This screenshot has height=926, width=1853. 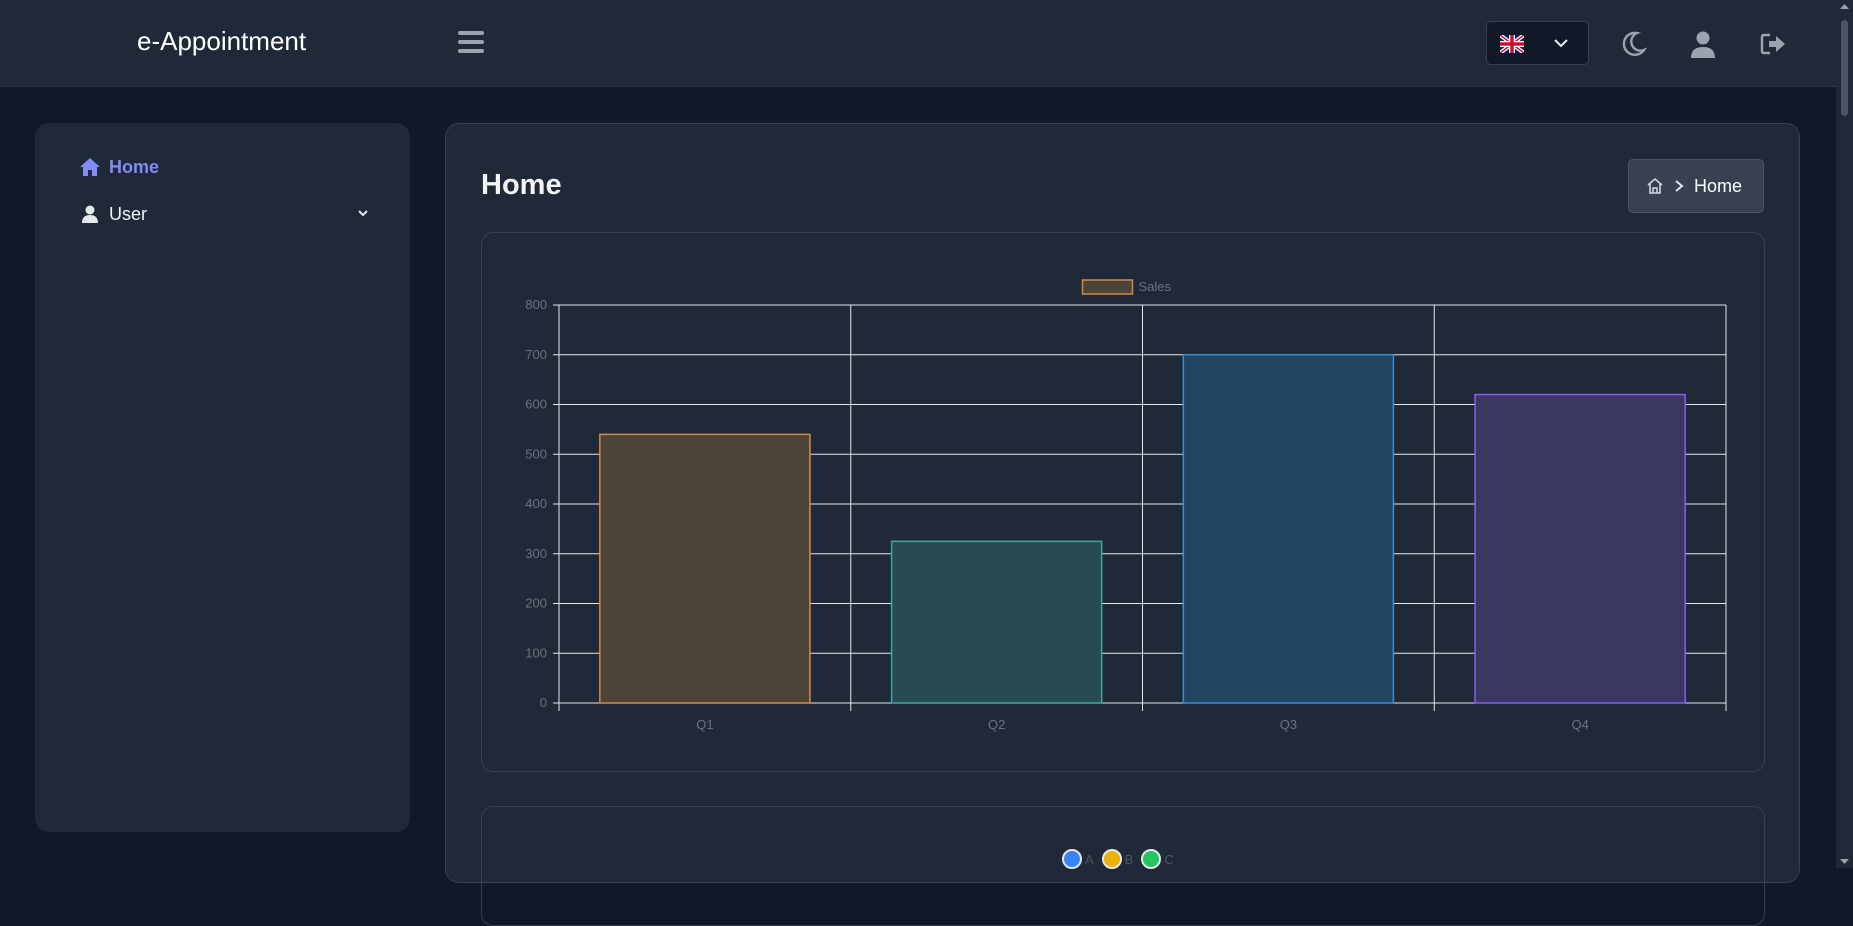 I want to click on legend-label-c: C, so click(x=1169, y=859).